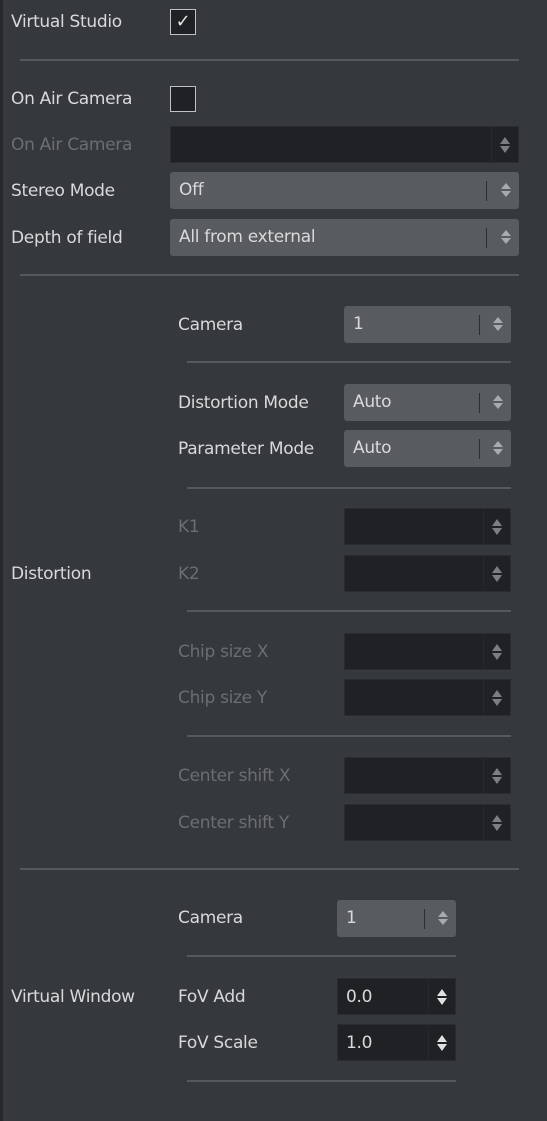 The width and height of the screenshot is (547, 1121). I want to click on parameter-mode-dropdown: Auto, so click(427, 448).